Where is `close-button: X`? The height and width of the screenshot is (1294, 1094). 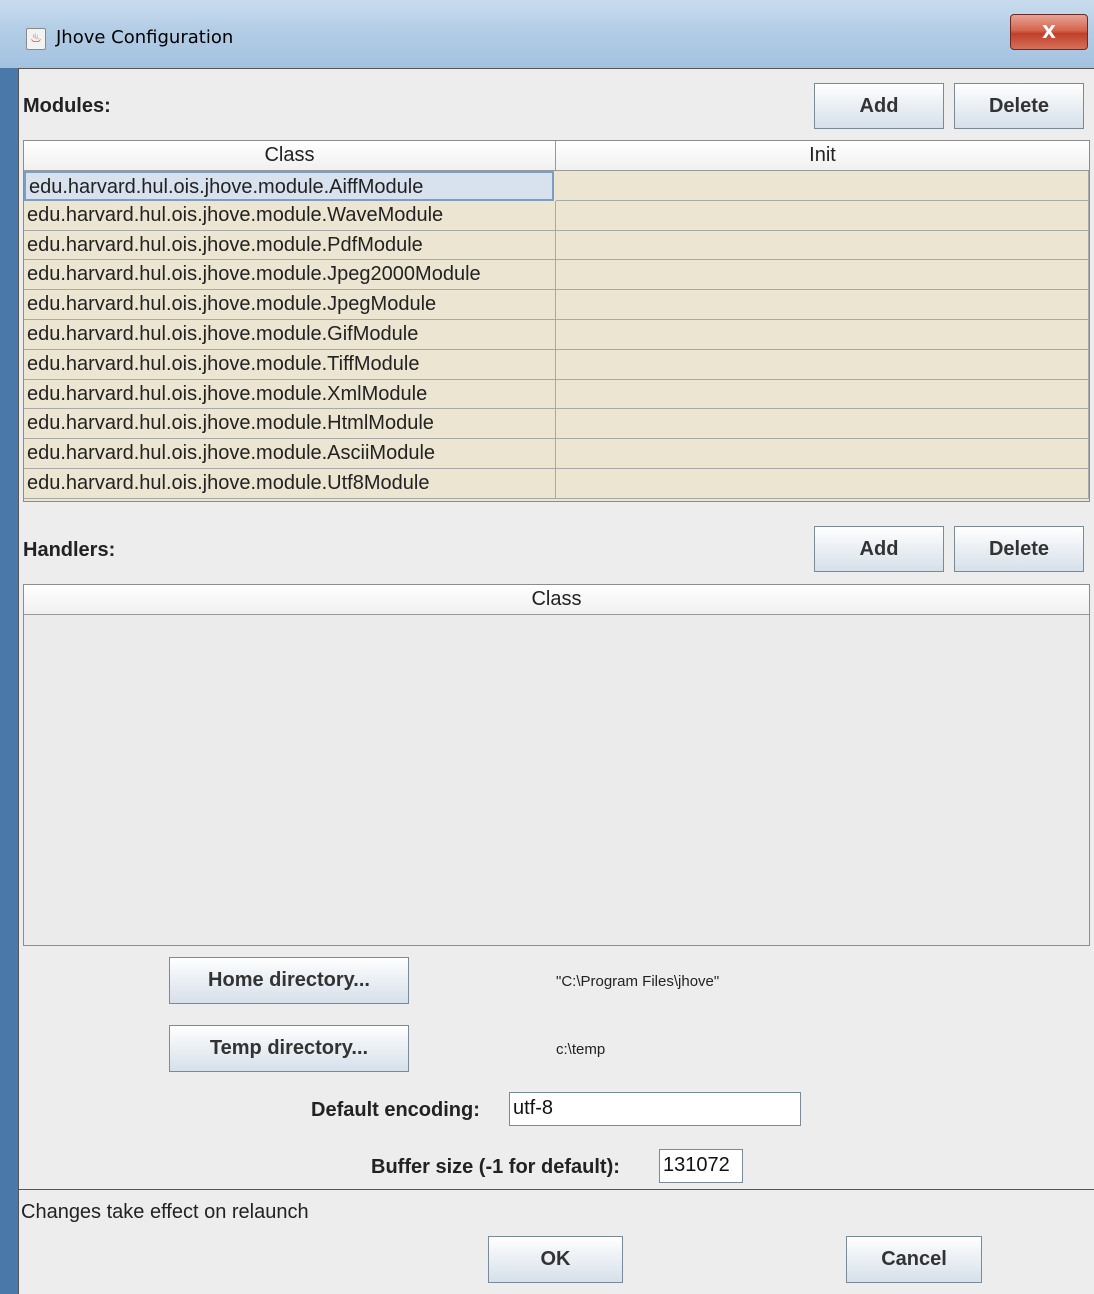 close-button: X is located at coordinates (1049, 32).